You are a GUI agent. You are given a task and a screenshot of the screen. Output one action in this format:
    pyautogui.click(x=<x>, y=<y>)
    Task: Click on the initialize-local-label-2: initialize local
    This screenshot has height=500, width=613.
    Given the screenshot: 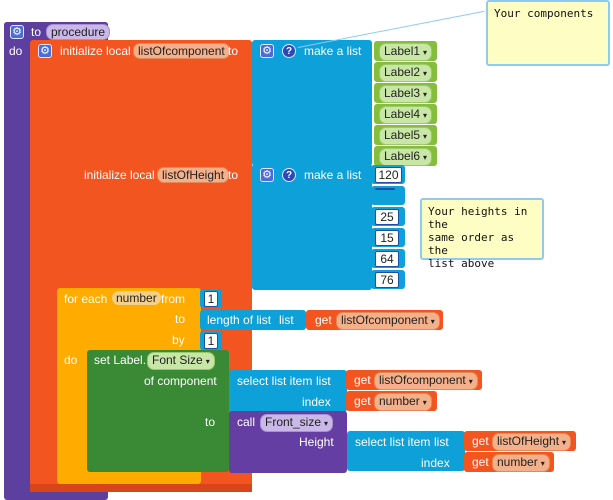 What is the action you would take?
    pyautogui.click(x=119, y=175)
    